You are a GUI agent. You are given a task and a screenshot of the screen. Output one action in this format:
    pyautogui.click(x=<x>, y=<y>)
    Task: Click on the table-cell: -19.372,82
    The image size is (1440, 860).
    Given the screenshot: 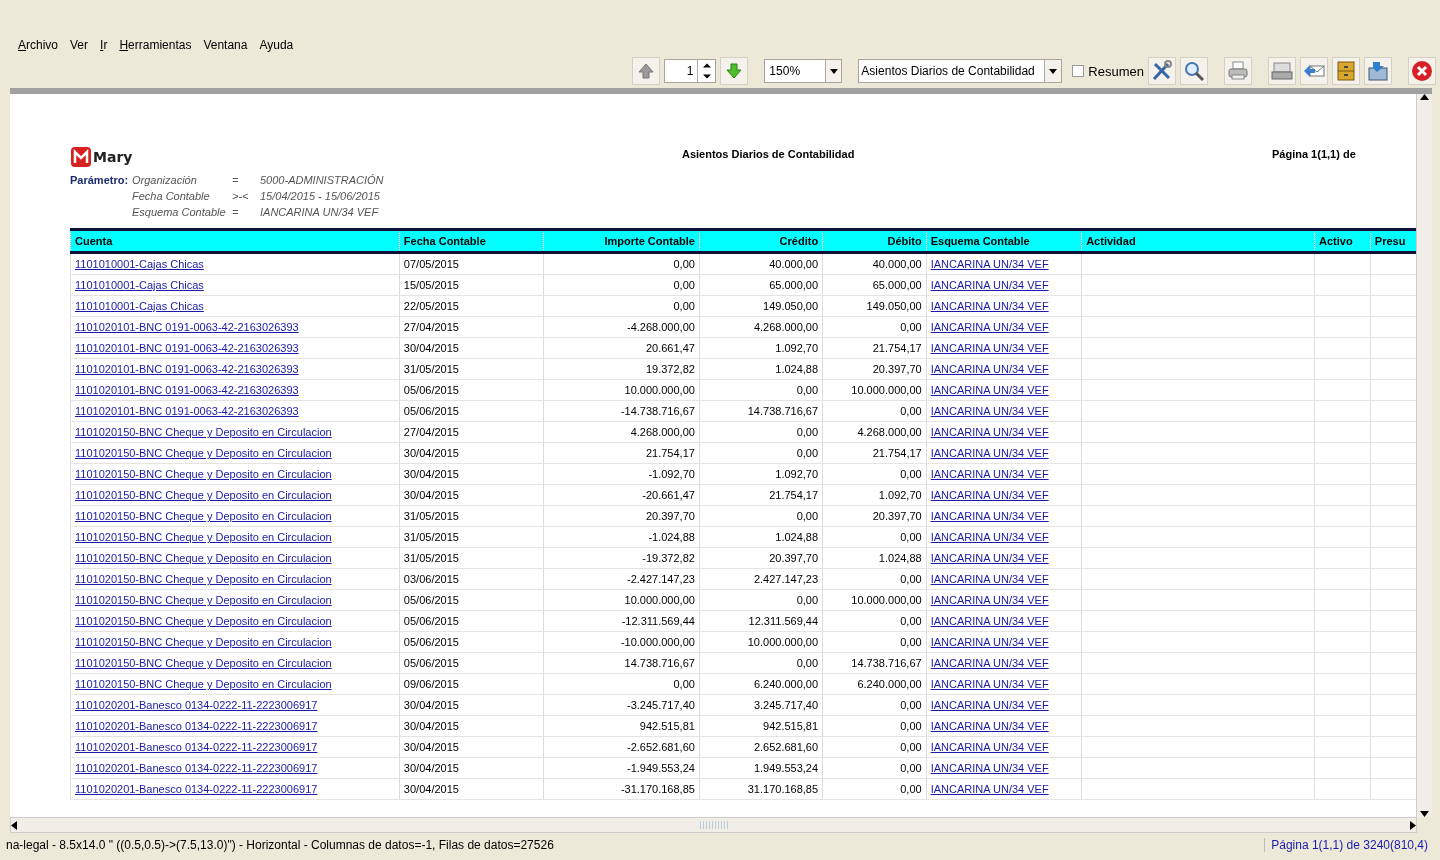 What is the action you would take?
    pyautogui.click(x=621, y=558)
    